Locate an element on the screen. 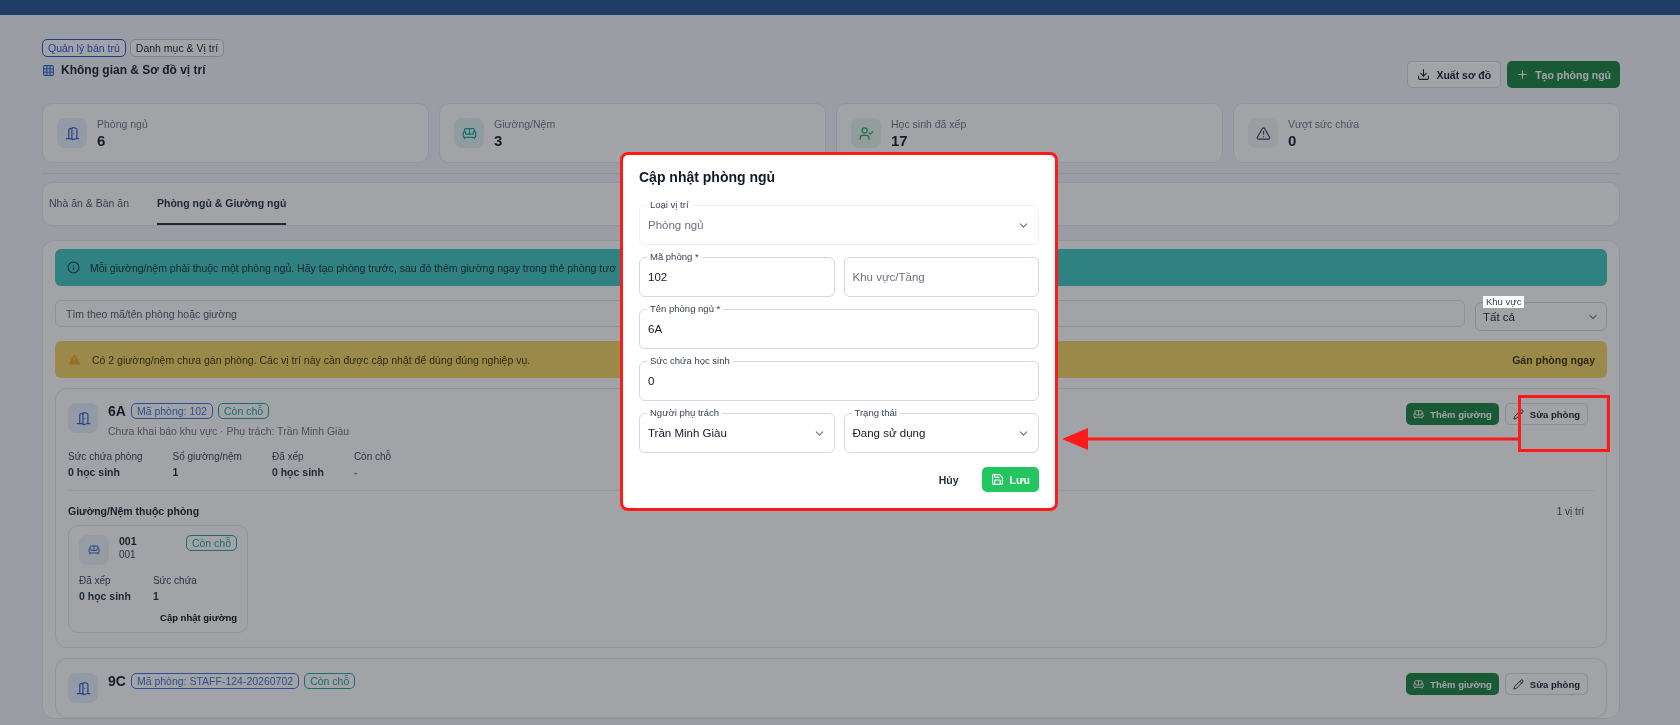 The height and width of the screenshot is (725, 1680). select-field: Khu vực Tất cả is located at coordinates (1541, 313).